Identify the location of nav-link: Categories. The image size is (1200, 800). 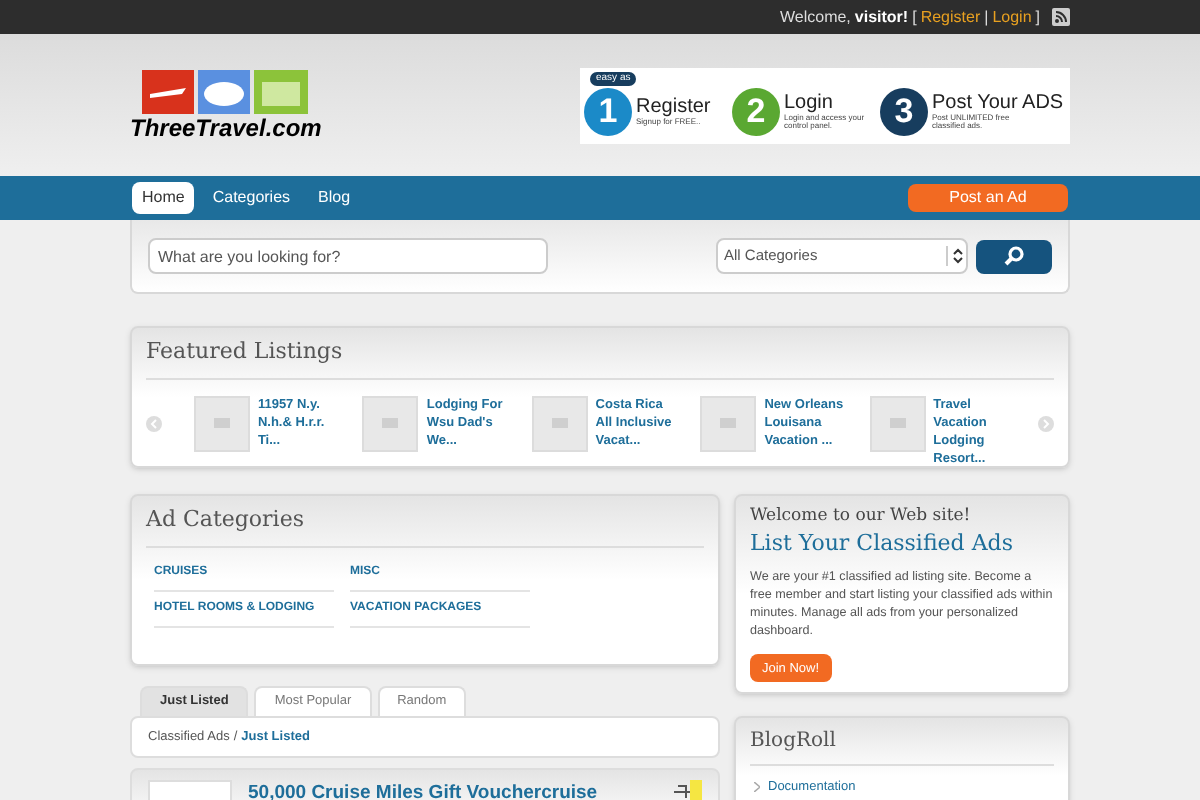
(251, 198).